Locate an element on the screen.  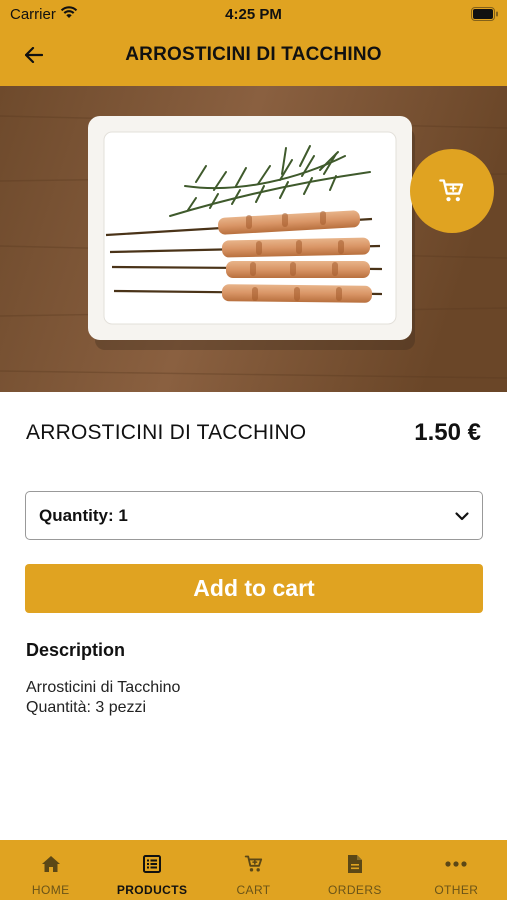
document-icon is located at coordinates (355, 864).